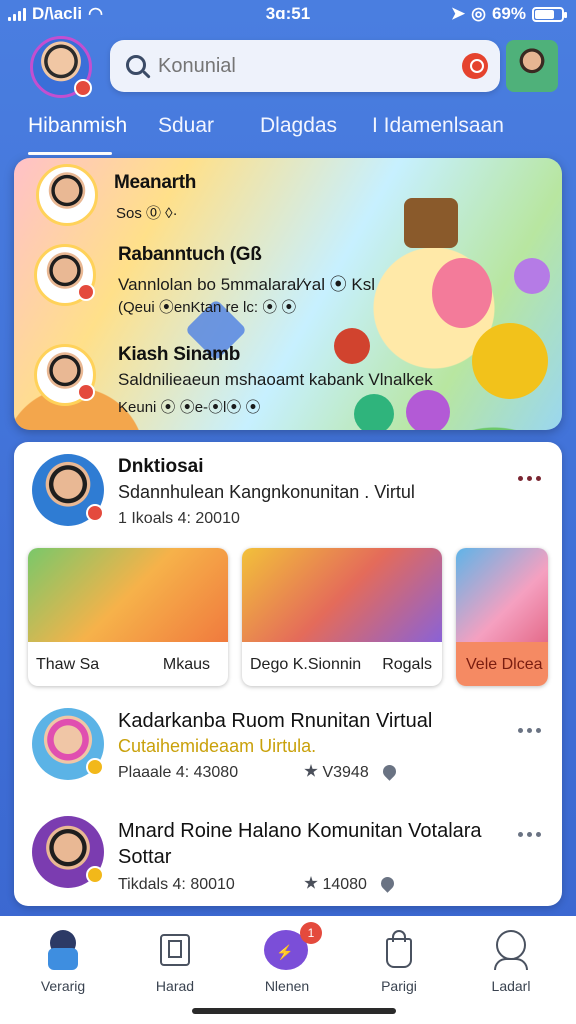 This screenshot has height=1024, width=576. I want to click on bag-icon, so click(399, 950).